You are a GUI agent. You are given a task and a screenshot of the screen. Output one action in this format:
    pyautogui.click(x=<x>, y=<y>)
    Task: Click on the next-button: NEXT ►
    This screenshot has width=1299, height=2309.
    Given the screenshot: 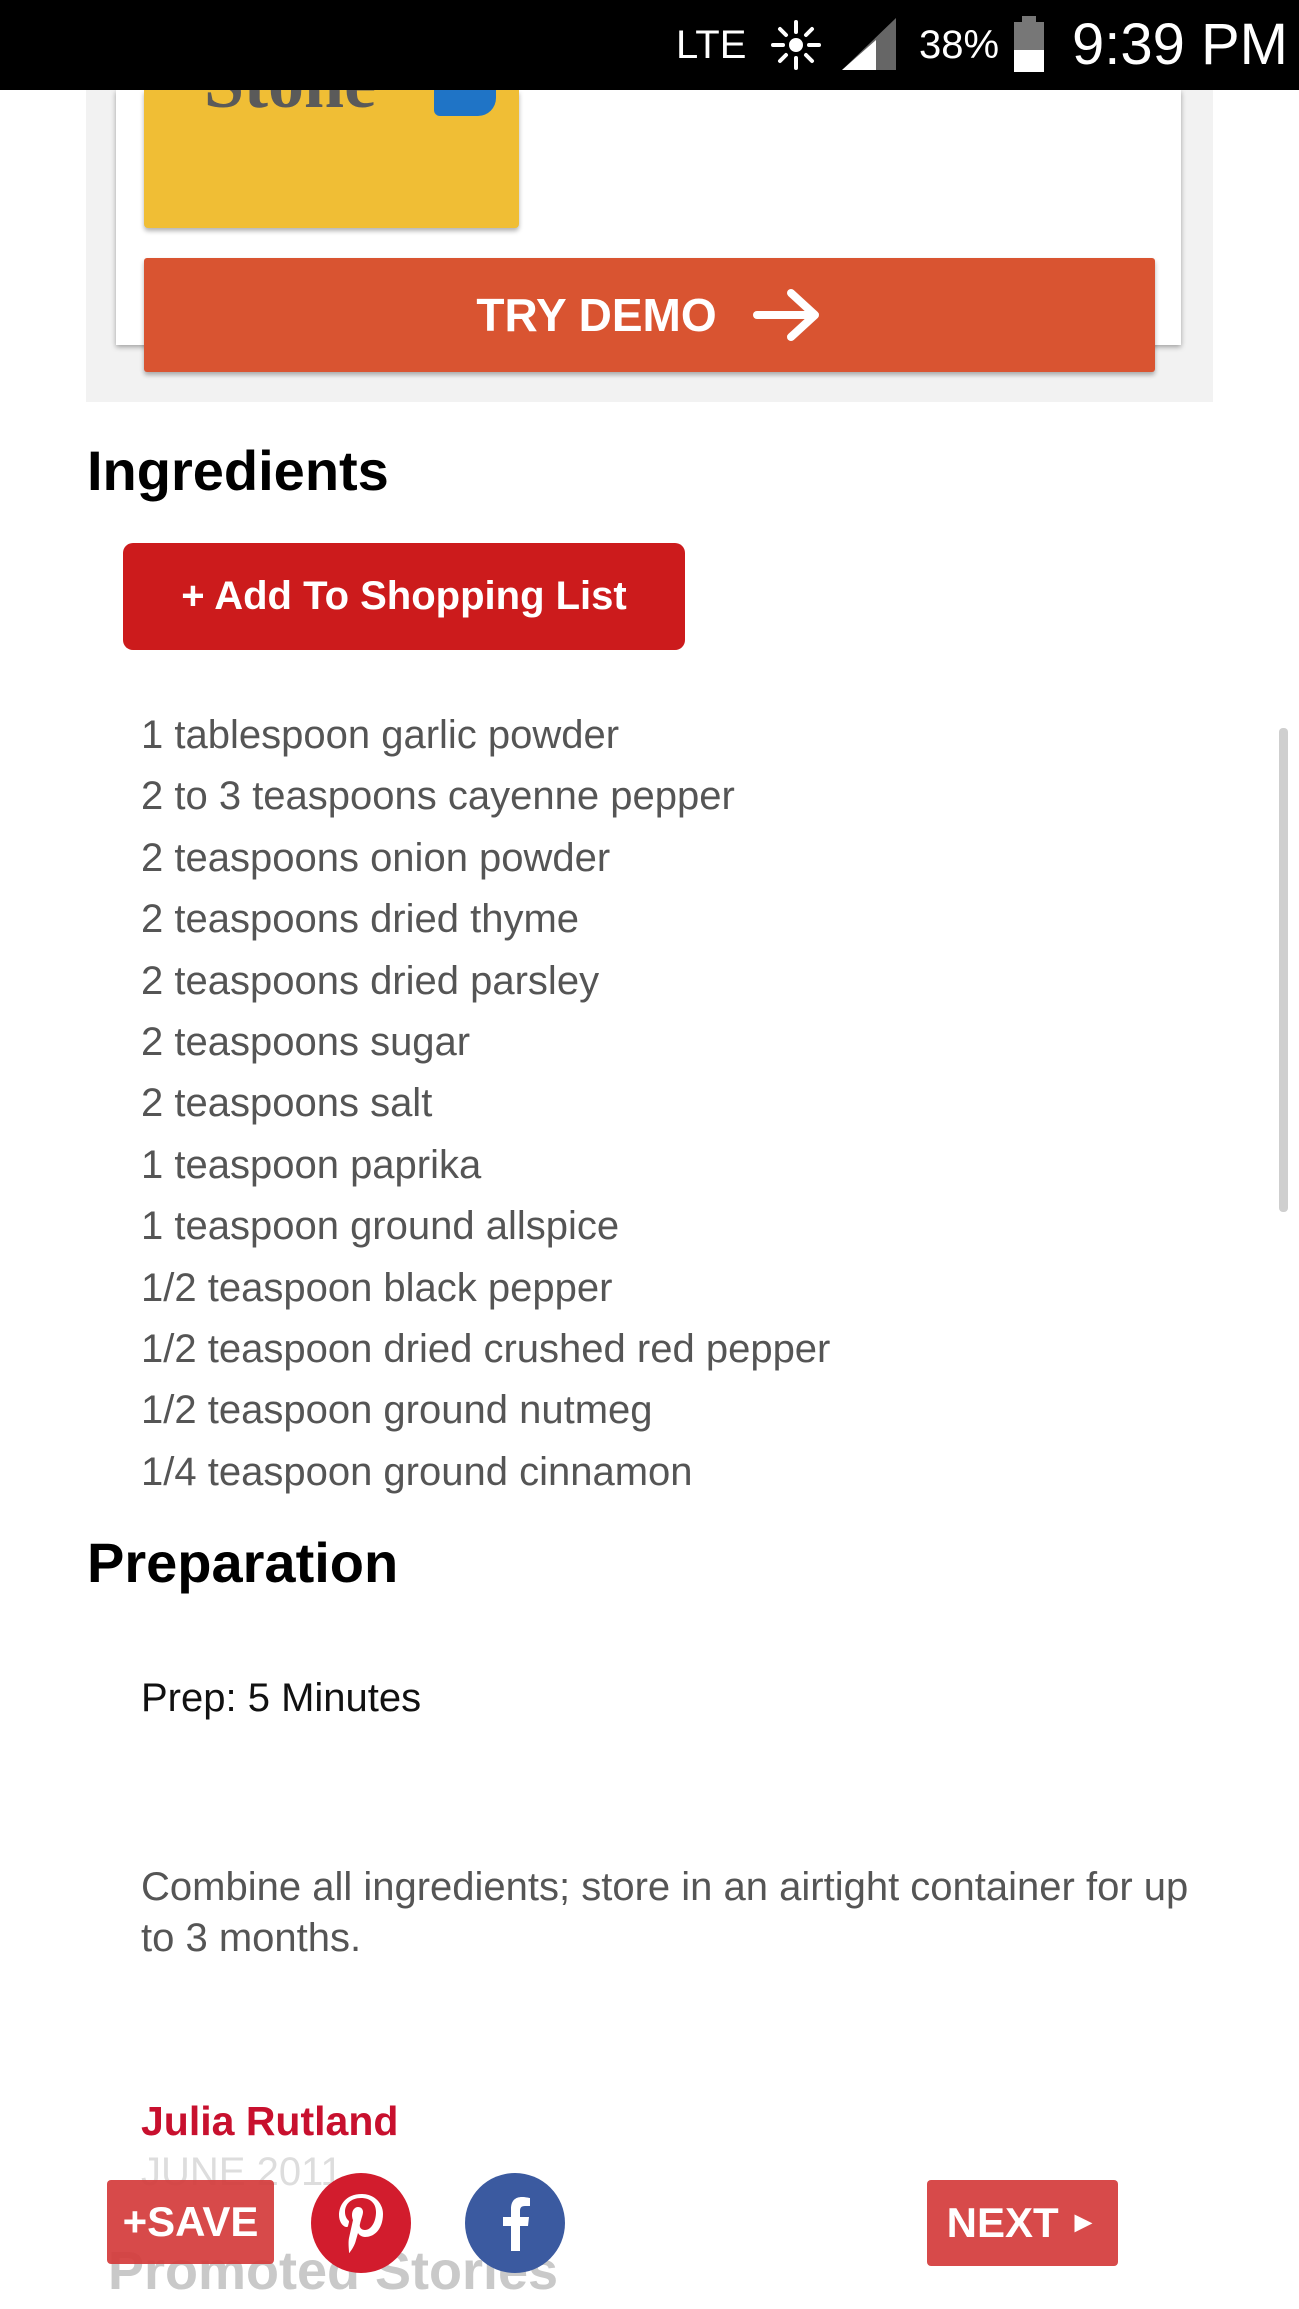 What is the action you would take?
    pyautogui.click(x=1022, y=2223)
    